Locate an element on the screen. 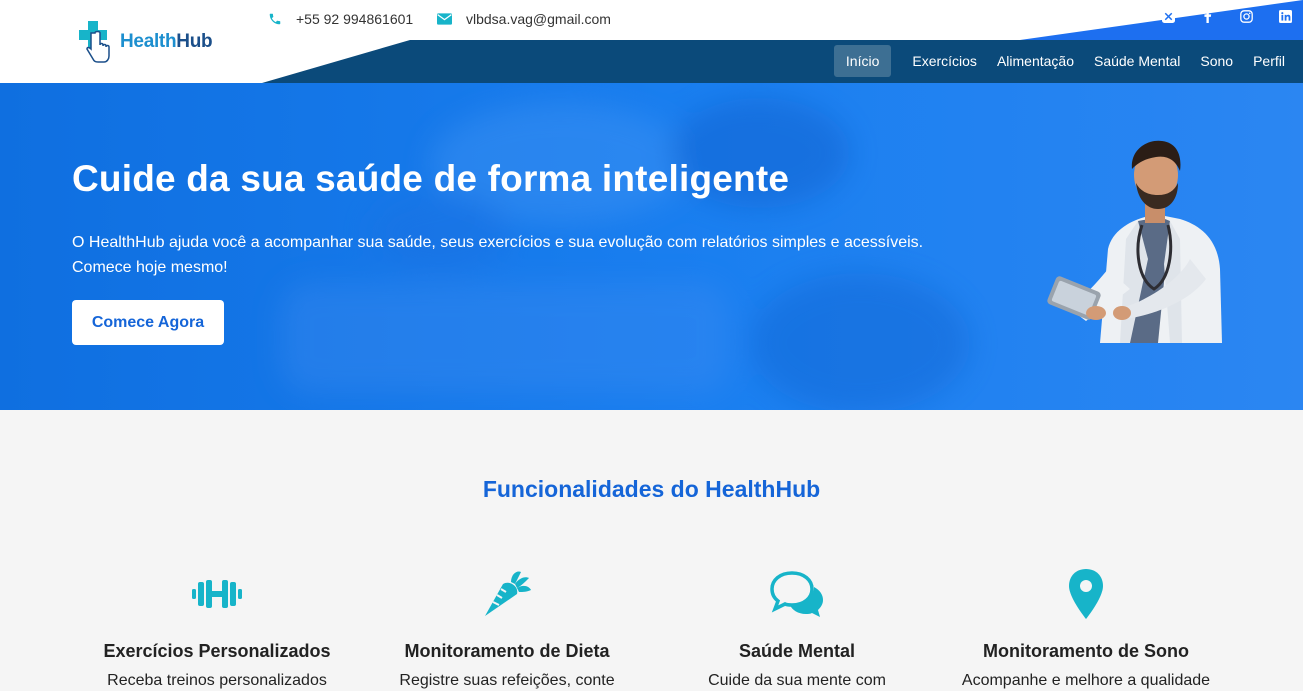 This screenshot has width=1303, height=691. instagram-icon is located at coordinates (1246, 16).